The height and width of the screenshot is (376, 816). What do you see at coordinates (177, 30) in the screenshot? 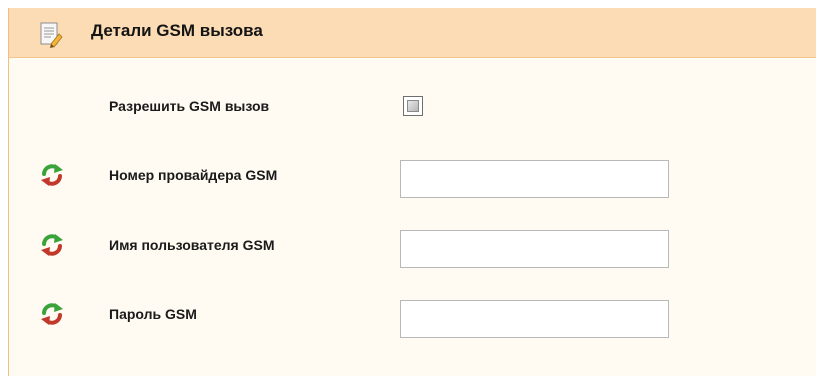
I see `panel-title: Детали GSM вызова` at bounding box center [177, 30].